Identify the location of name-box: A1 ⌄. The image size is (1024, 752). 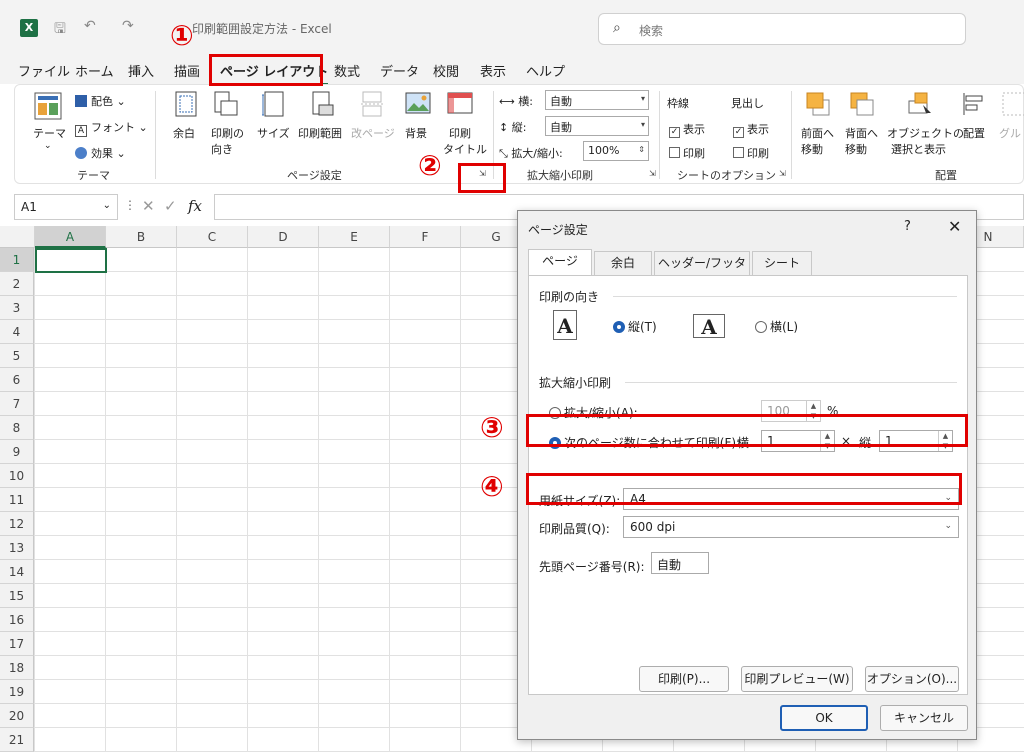
(66, 207).